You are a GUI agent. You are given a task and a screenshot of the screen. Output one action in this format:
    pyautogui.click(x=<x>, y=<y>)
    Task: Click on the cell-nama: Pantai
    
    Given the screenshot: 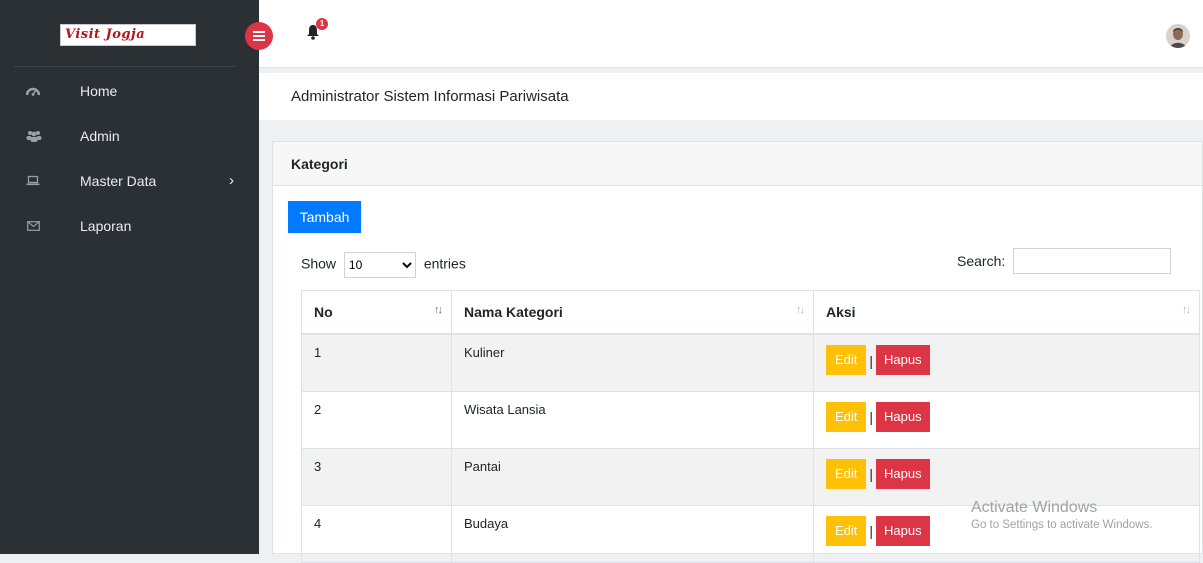 What is the action you would take?
    pyautogui.click(x=632, y=476)
    